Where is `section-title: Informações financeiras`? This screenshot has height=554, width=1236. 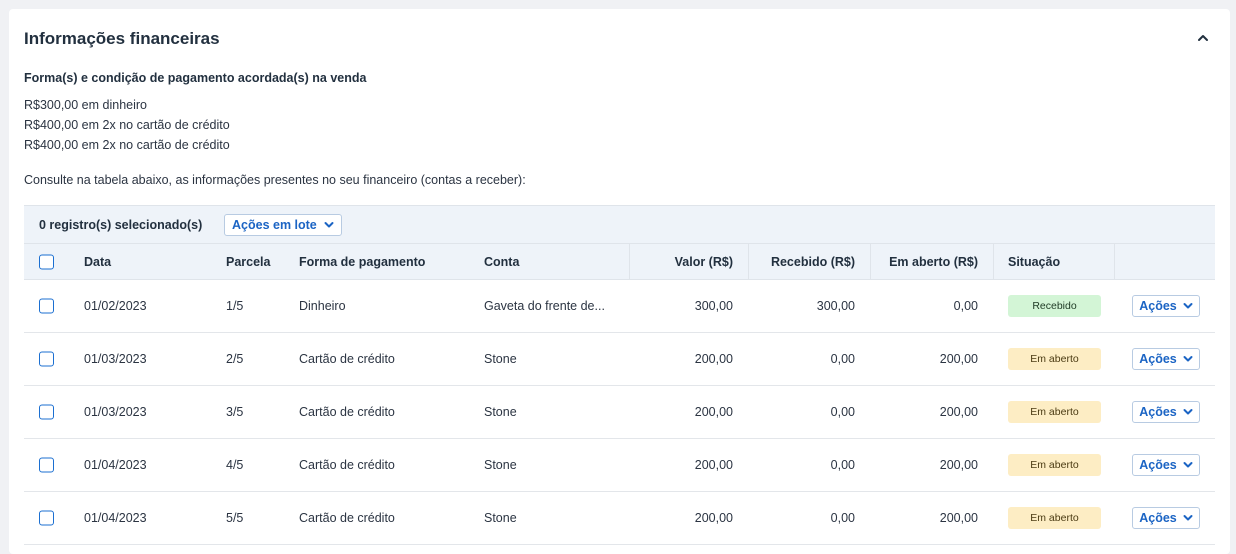 section-title: Informações financeiras is located at coordinates (122, 38).